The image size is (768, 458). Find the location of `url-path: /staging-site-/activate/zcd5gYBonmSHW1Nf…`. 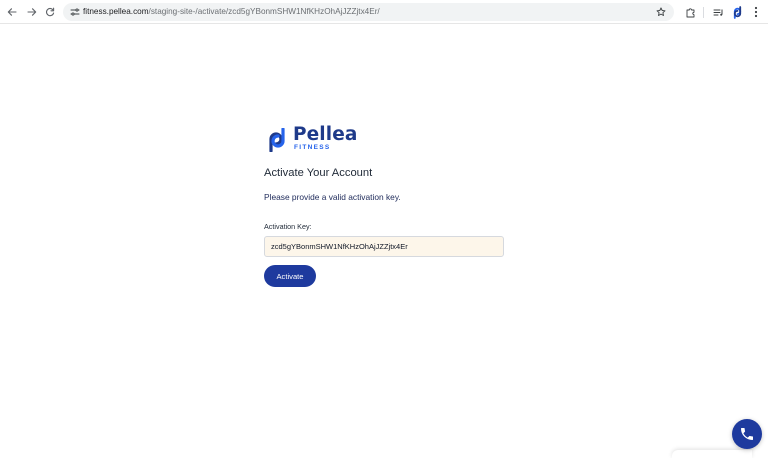

url-path: /staging-site-/activate/zcd5gYBonmSHW1Nf… is located at coordinates (264, 11).